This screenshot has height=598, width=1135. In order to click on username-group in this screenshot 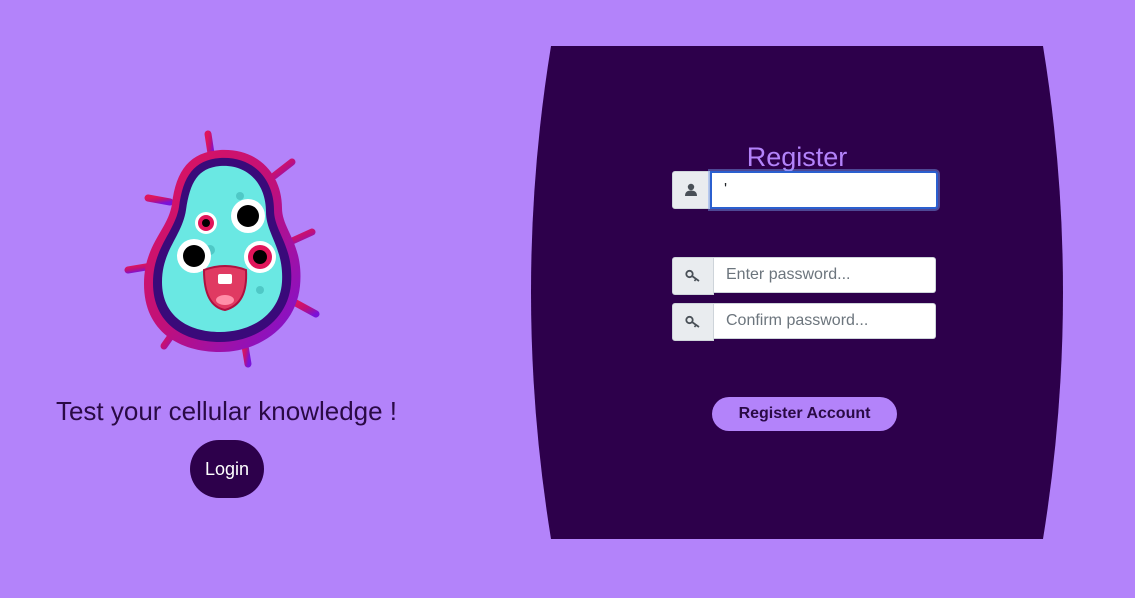, I will do `click(805, 190)`.